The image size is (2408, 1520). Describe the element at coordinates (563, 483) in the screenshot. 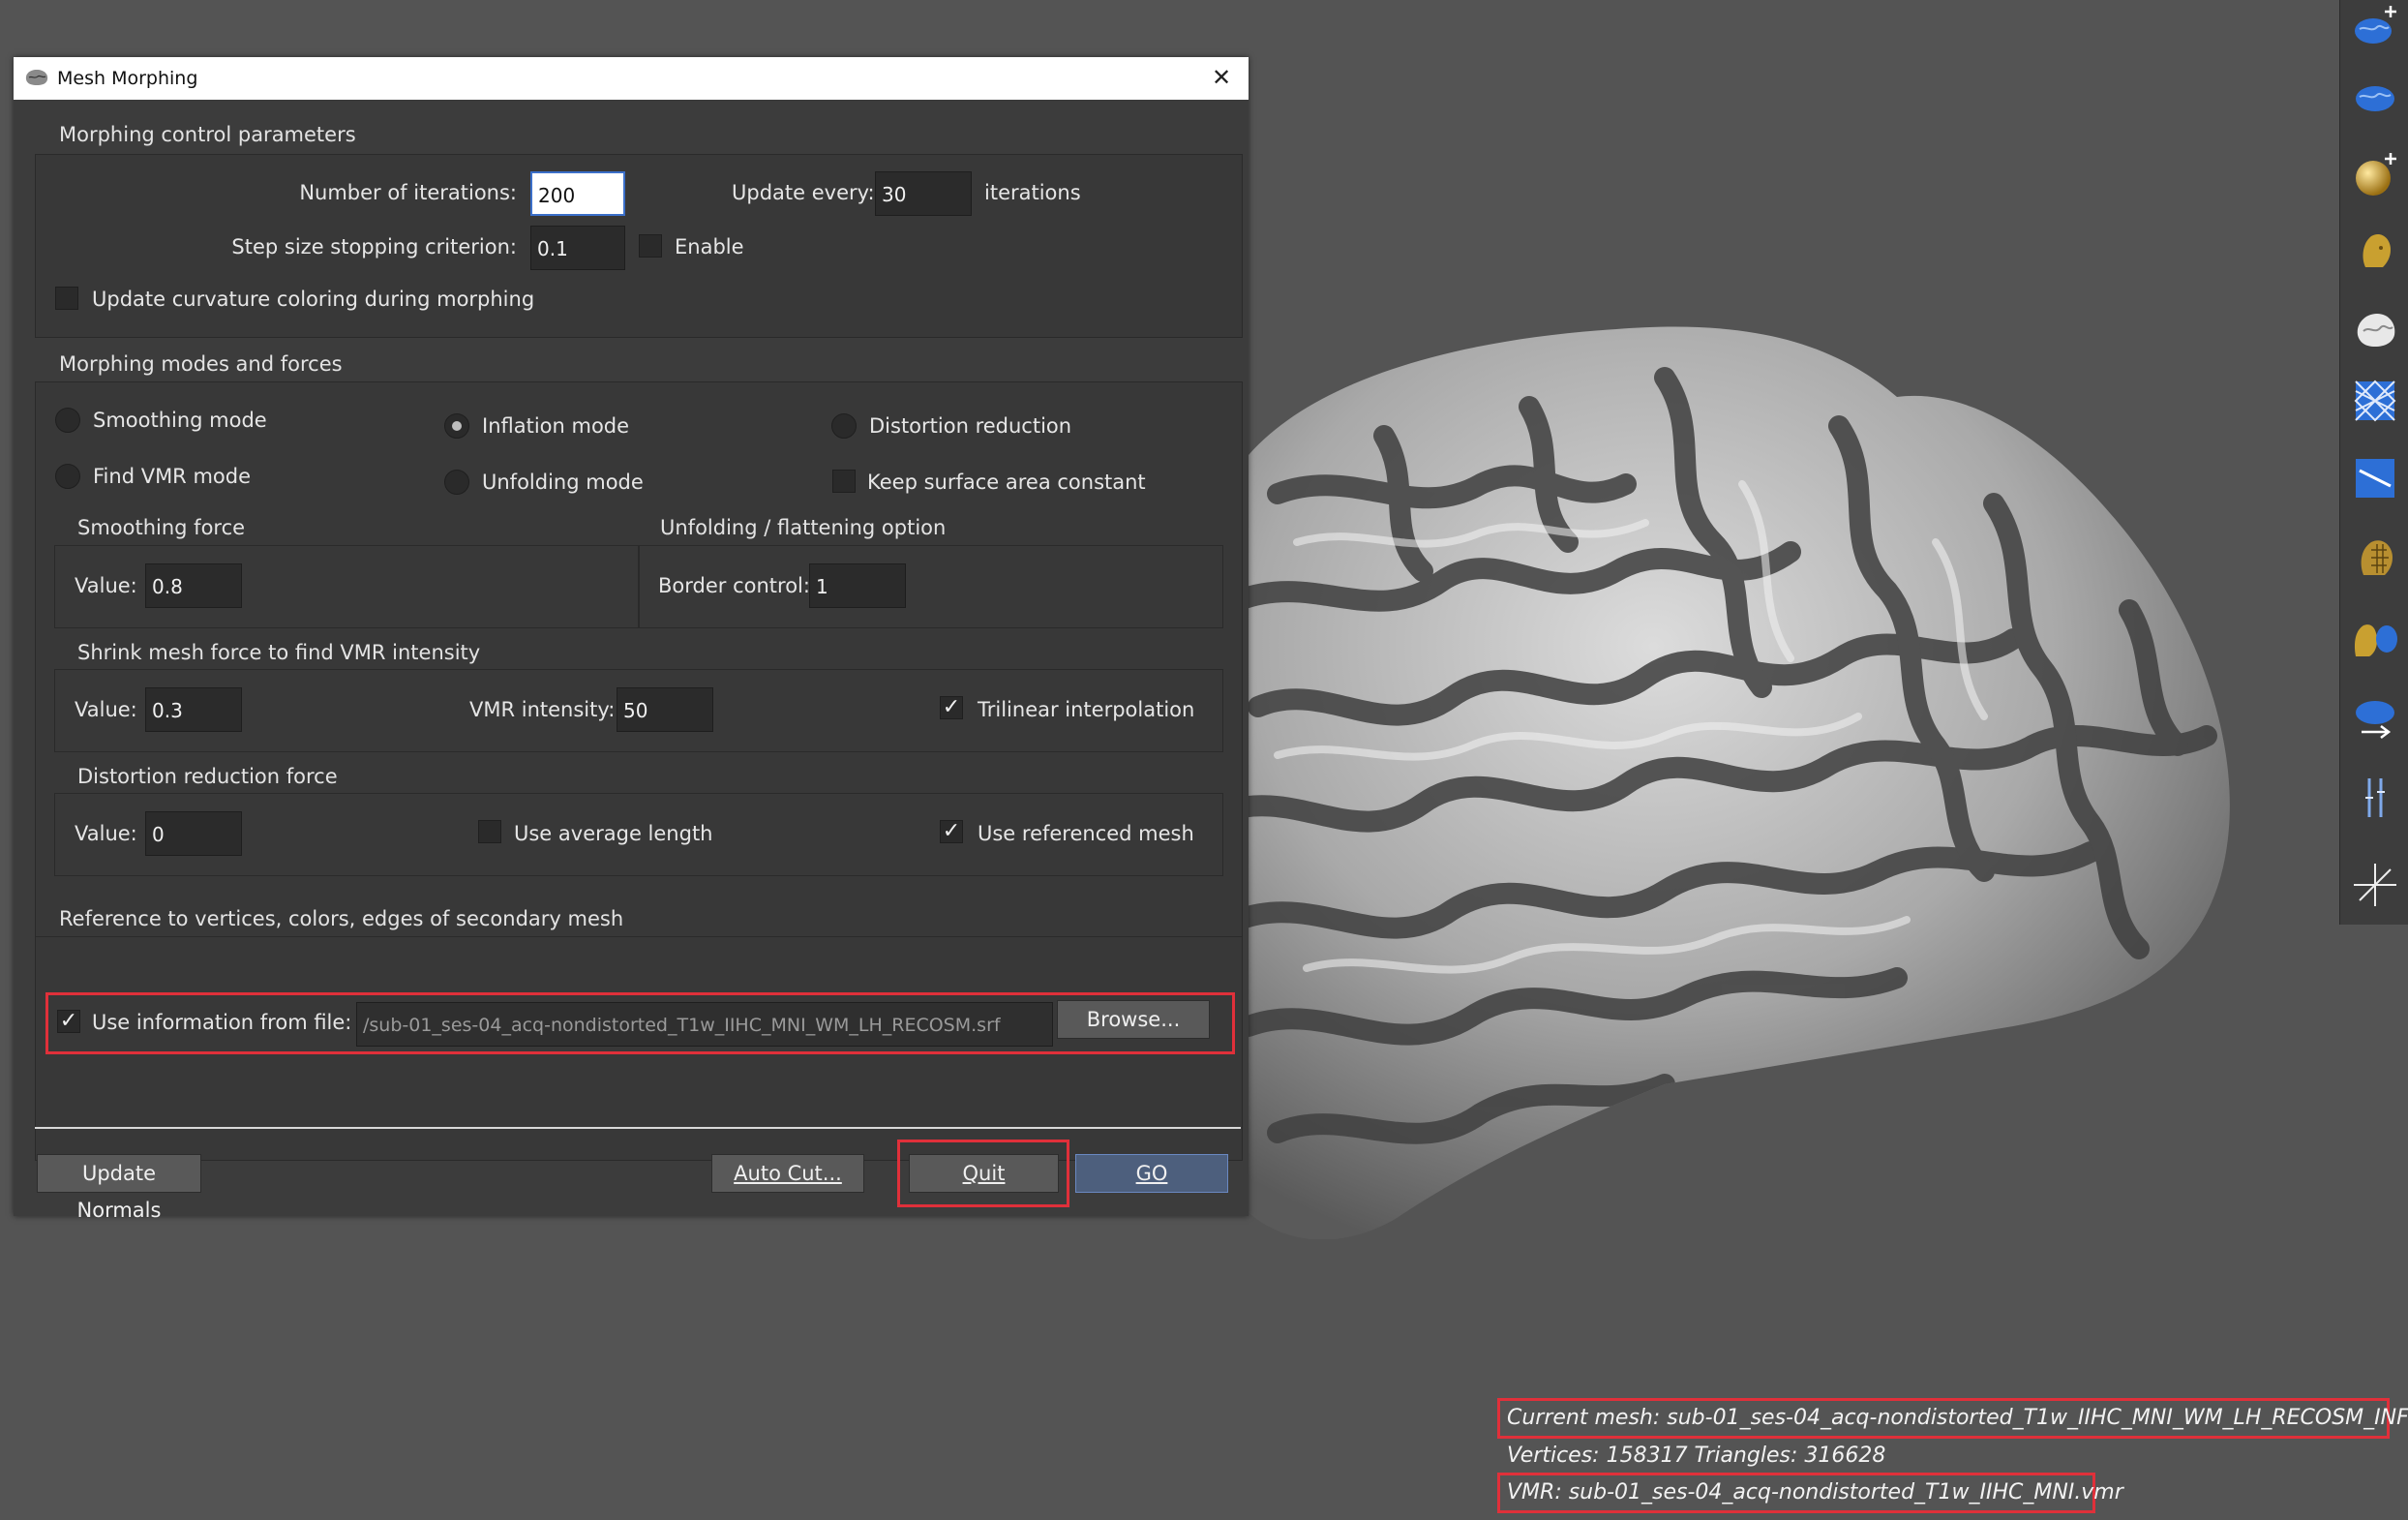

I see `unfolding-mode-label: Unfolding mode` at that location.